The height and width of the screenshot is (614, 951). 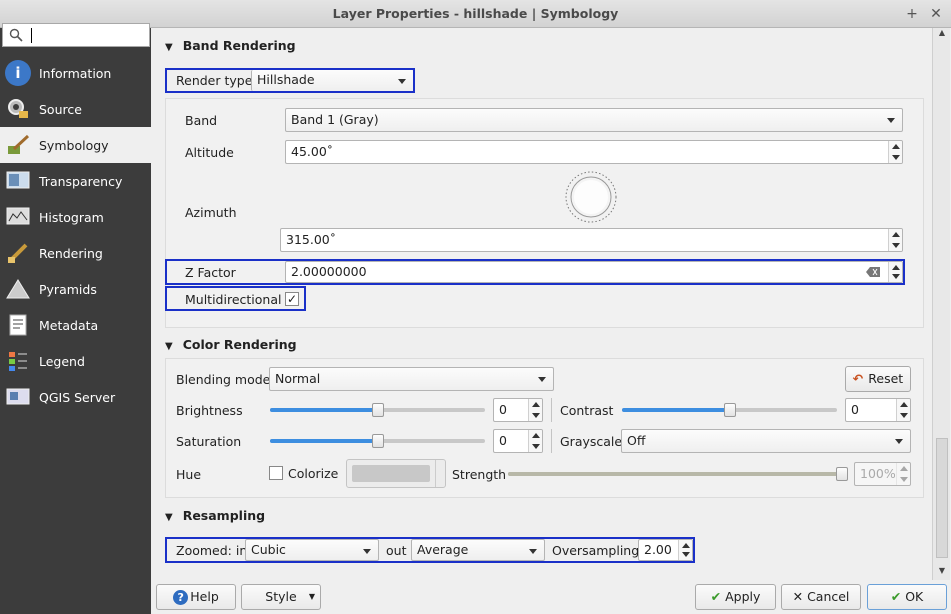 What do you see at coordinates (594, 272) in the screenshot?
I see `z-factor-spinbox: 2.00000000` at bounding box center [594, 272].